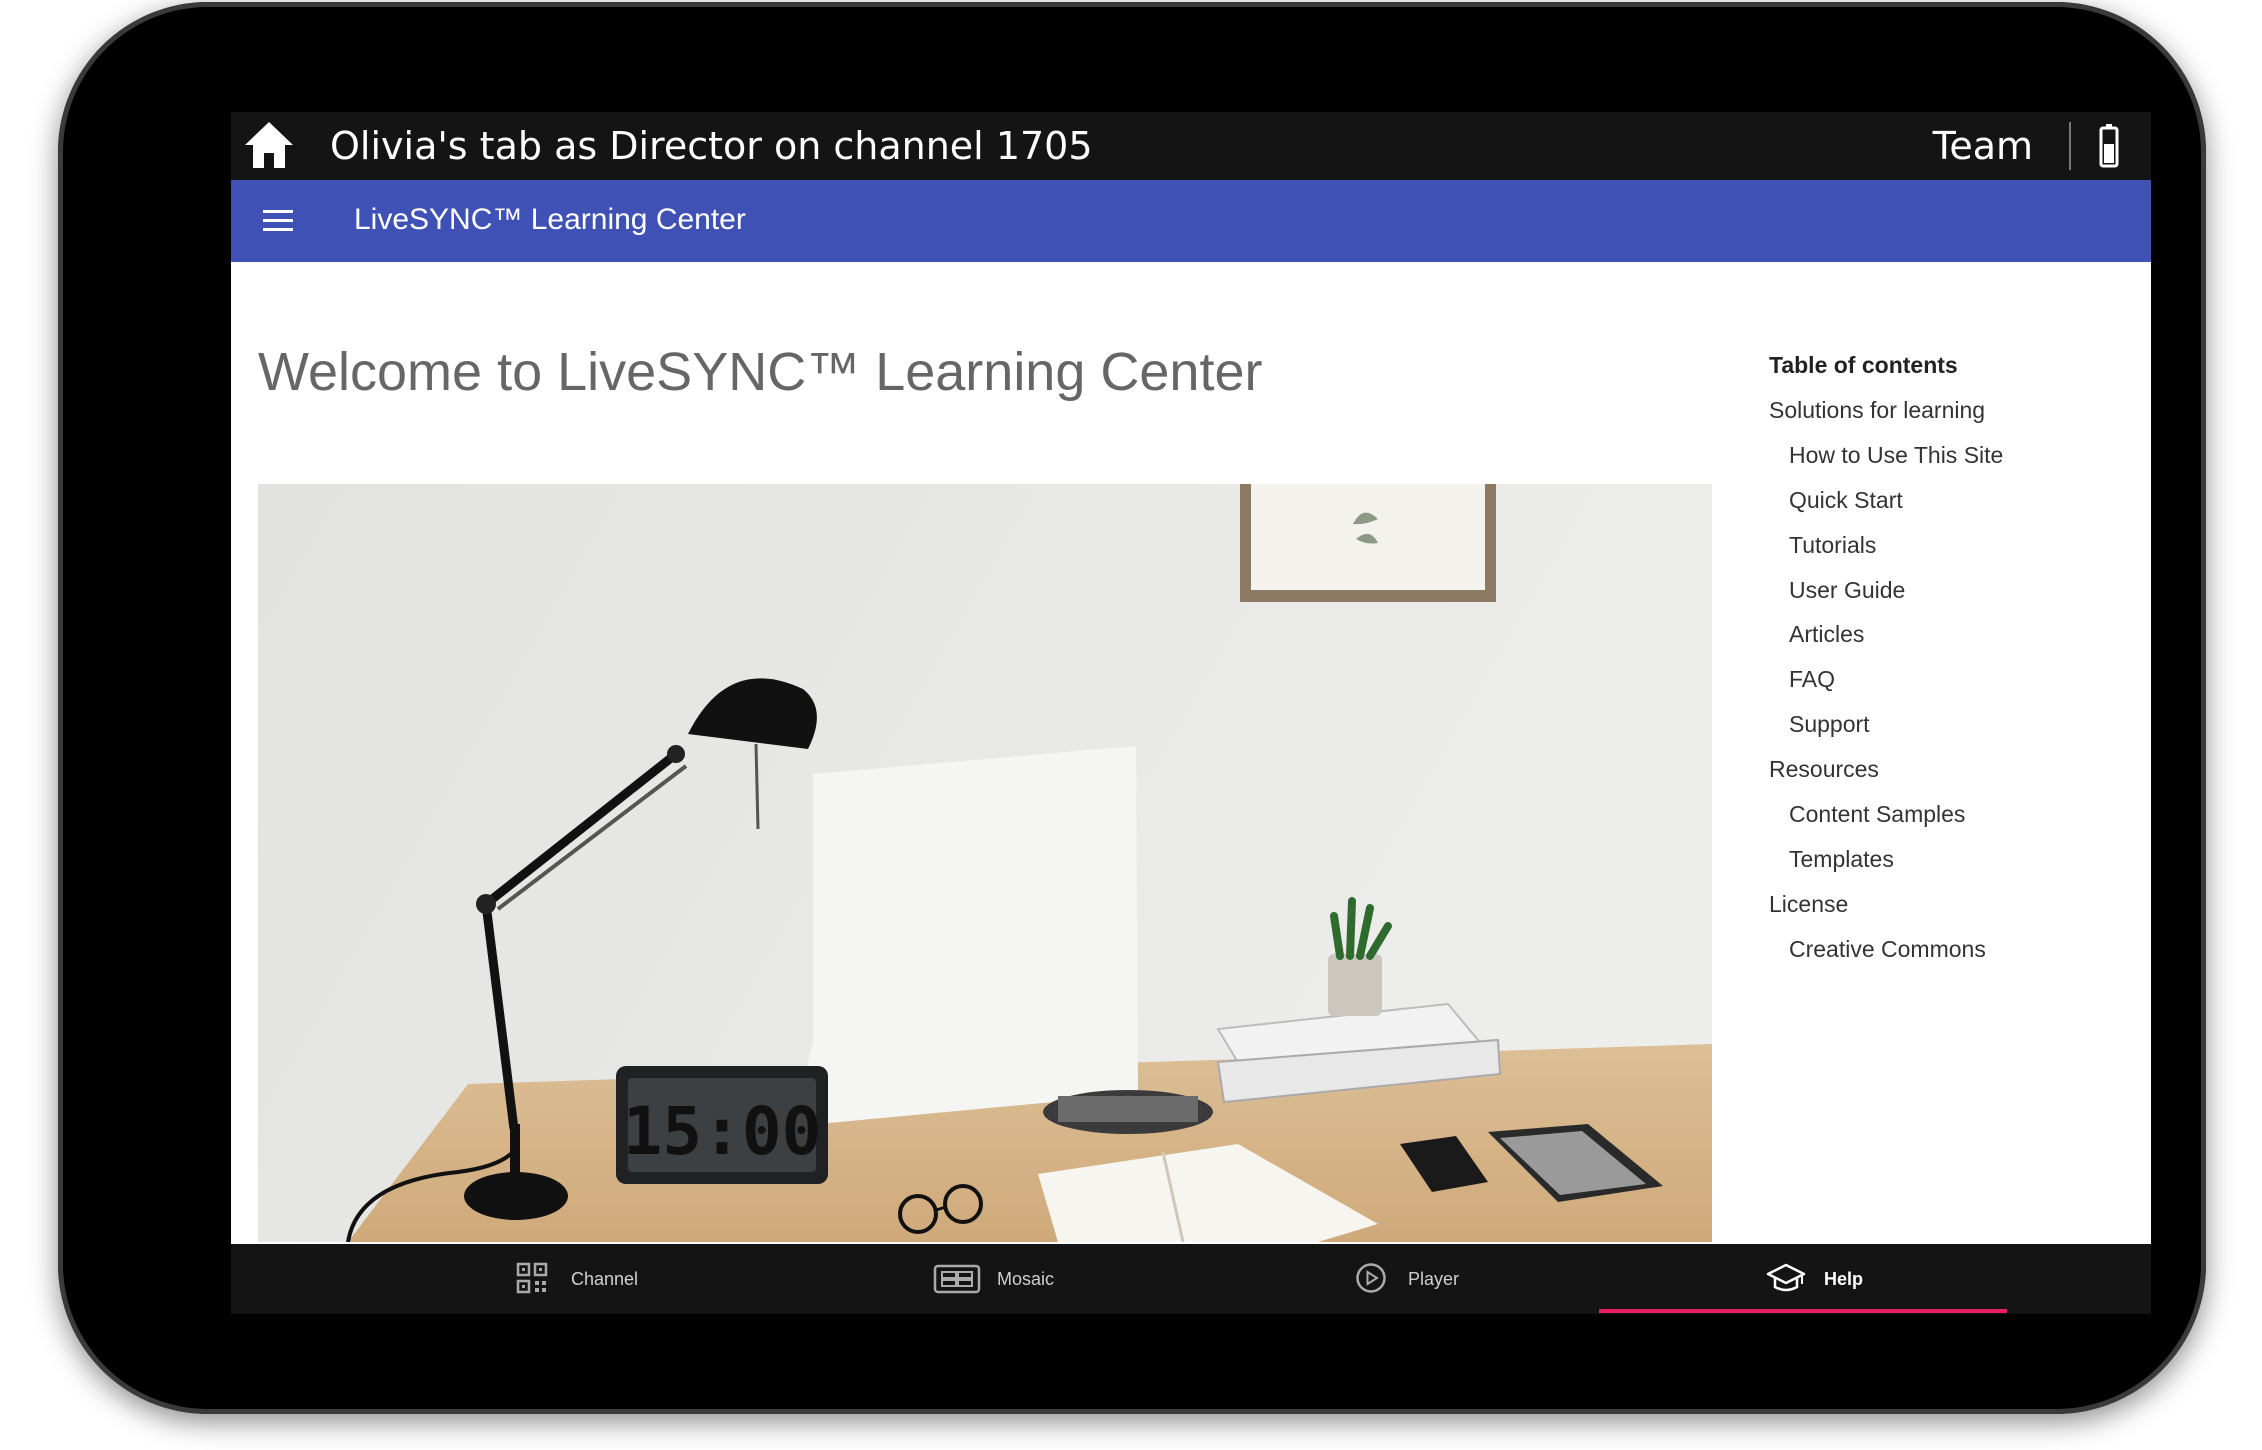 The width and height of the screenshot is (2262, 1450). I want to click on tab-player-label: Player, so click(1434, 1279).